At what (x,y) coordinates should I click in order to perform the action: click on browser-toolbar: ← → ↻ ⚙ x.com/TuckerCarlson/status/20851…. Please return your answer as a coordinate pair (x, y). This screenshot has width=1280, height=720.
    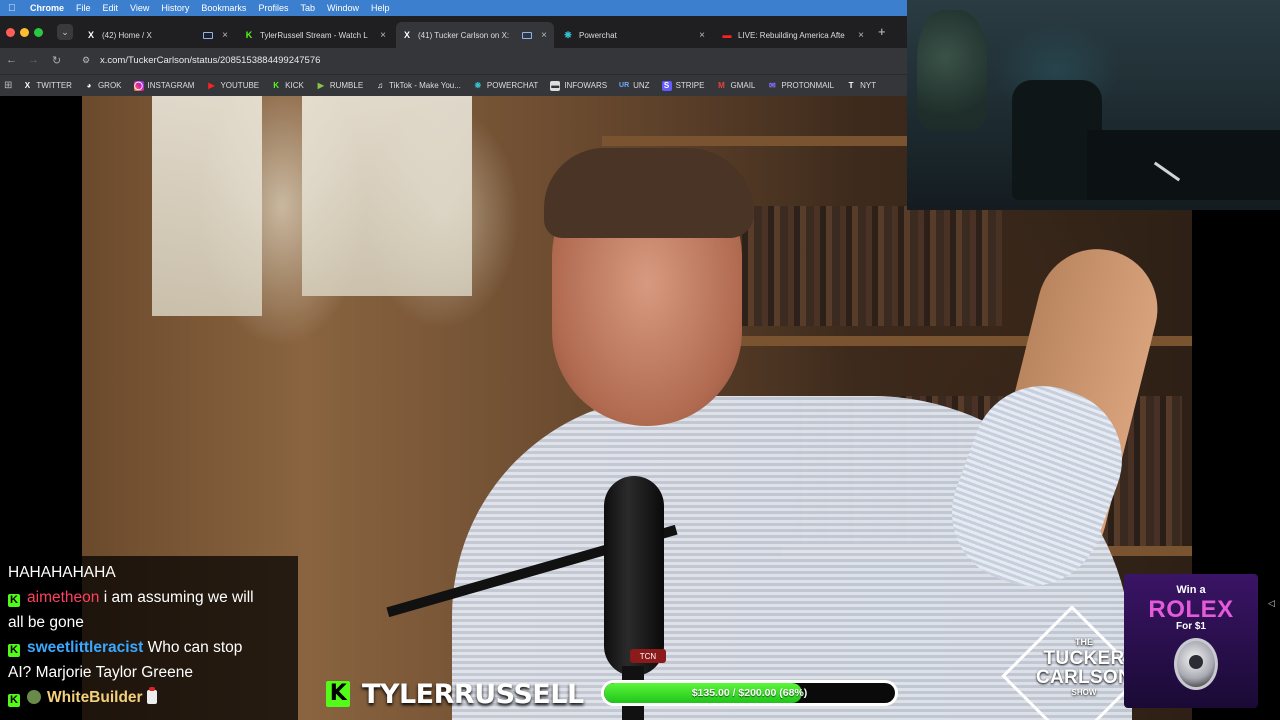
    Looking at the image, I should click on (453, 61).